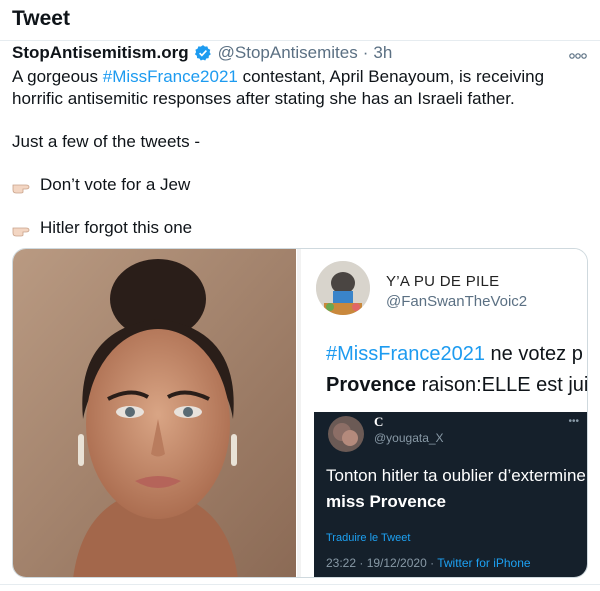  Describe the element at coordinates (578, 56) in the screenshot. I see `more-horizontal-icon` at that location.